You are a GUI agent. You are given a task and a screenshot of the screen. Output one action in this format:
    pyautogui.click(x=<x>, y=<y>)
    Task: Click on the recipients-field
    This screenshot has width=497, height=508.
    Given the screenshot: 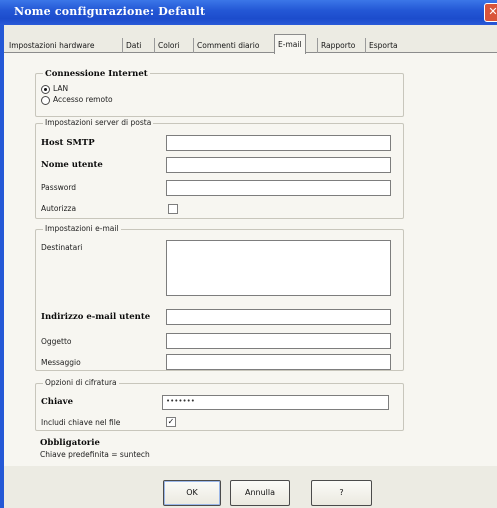 What is the action you would take?
    pyautogui.click(x=278, y=268)
    